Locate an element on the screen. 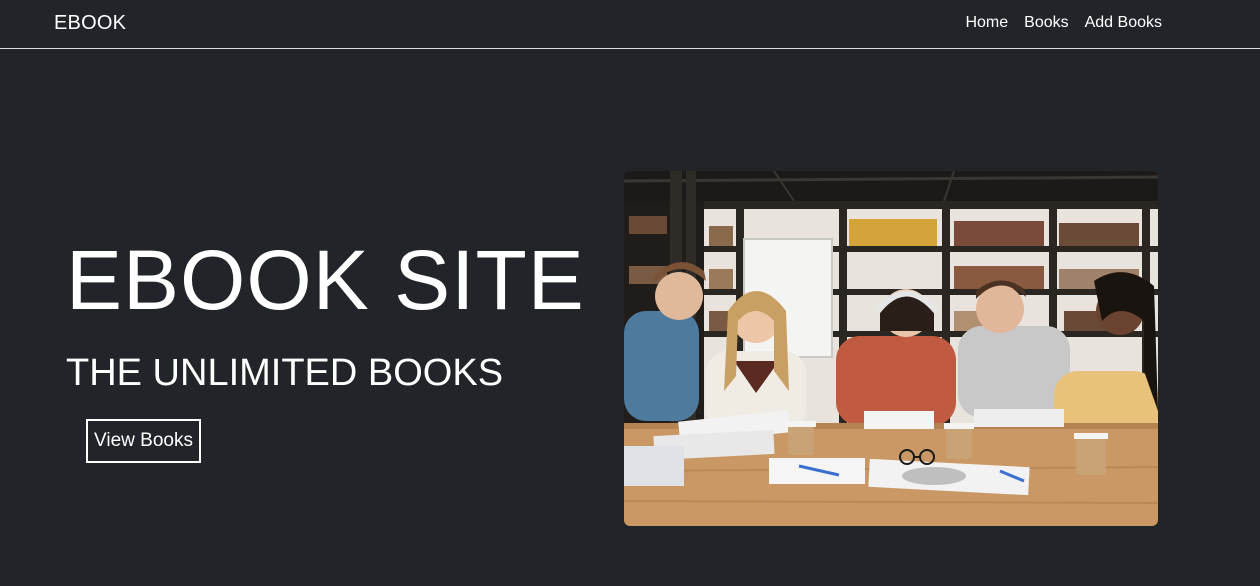 The image size is (1260, 586). navbar: EBOOK Home Books Add Books is located at coordinates (630, 24).